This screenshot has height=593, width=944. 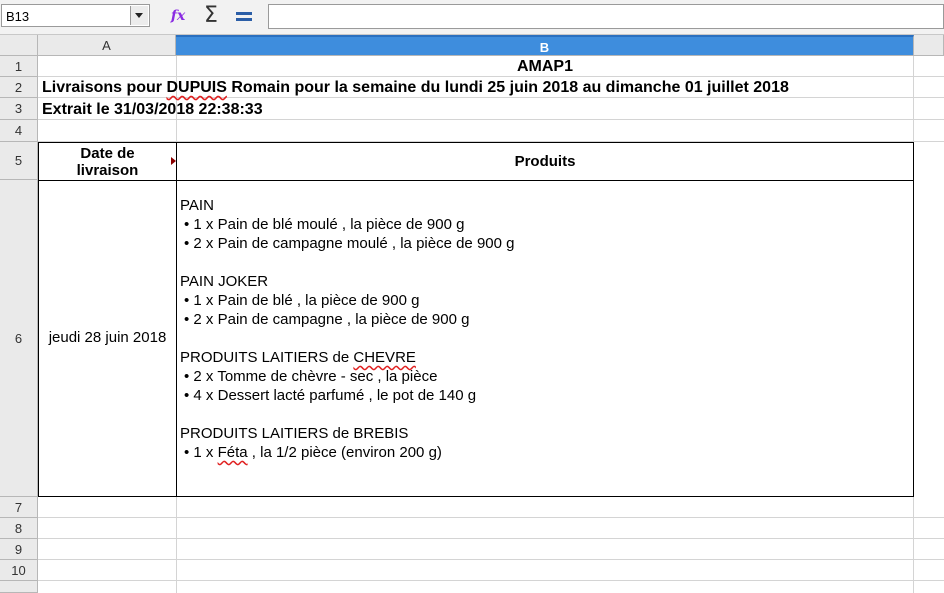 What do you see at coordinates (224, 281) in the screenshot?
I see `product-group-title: PAIN JOKER` at bounding box center [224, 281].